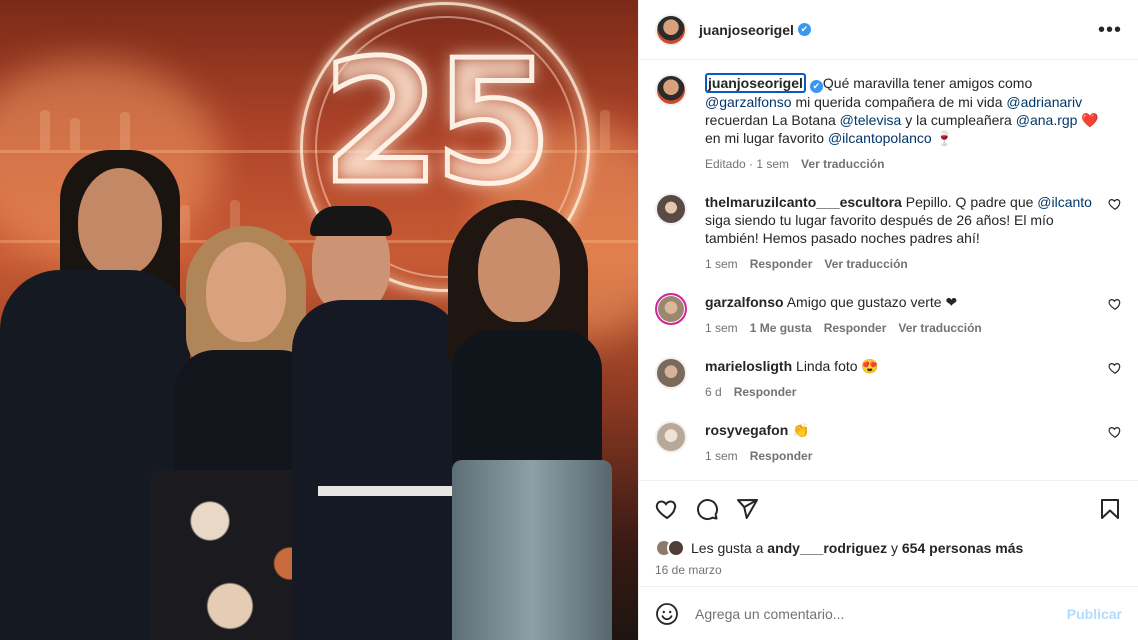 The width and height of the screenshot is (1138, 640). What do you see at coordinates (748, 366) in the screenshot?
I see `commenter-username: marielosligth` at bounding box center [748, 366].